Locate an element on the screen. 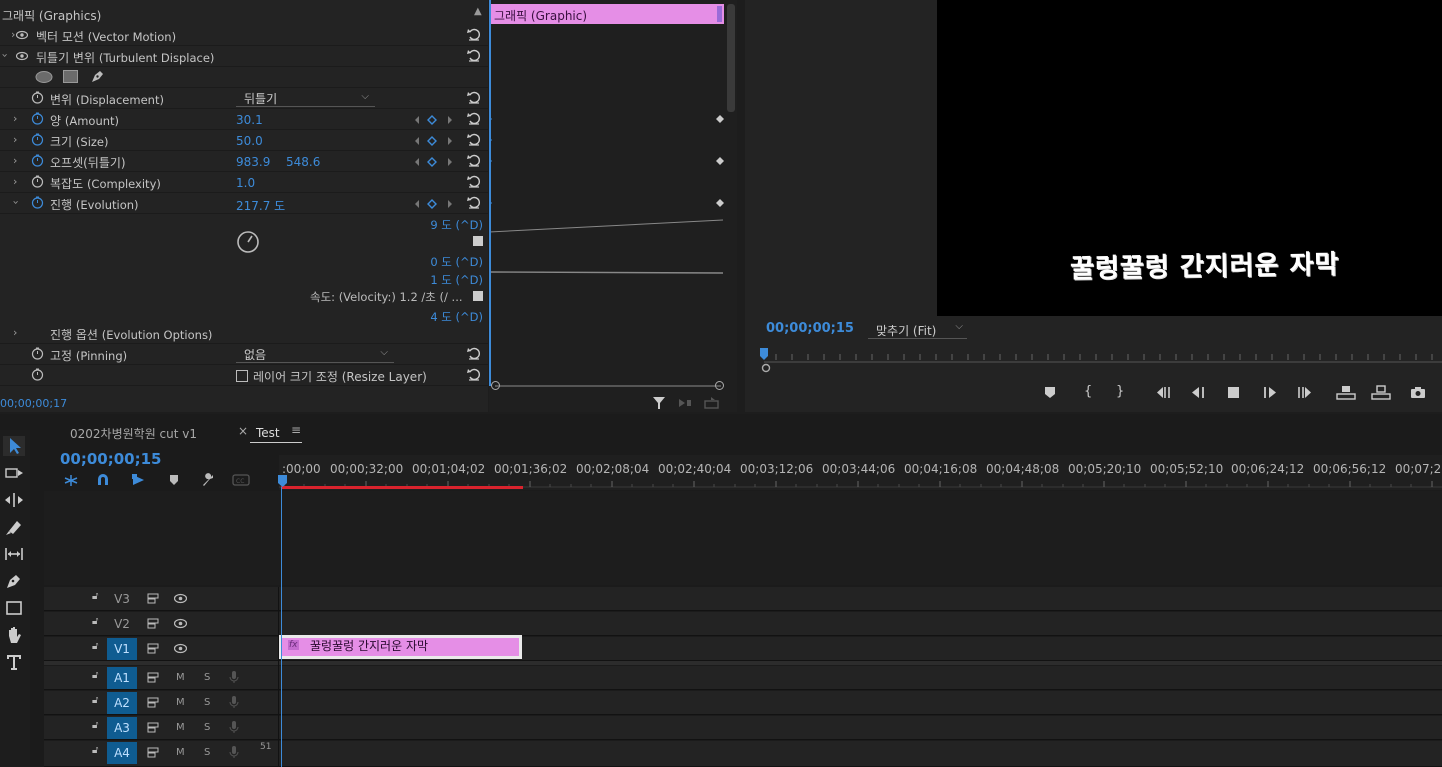 Image resolution: width=1442 pixels, height=767 pixels. offset-y-value: 548.6 is located at coordinates (303, 162).